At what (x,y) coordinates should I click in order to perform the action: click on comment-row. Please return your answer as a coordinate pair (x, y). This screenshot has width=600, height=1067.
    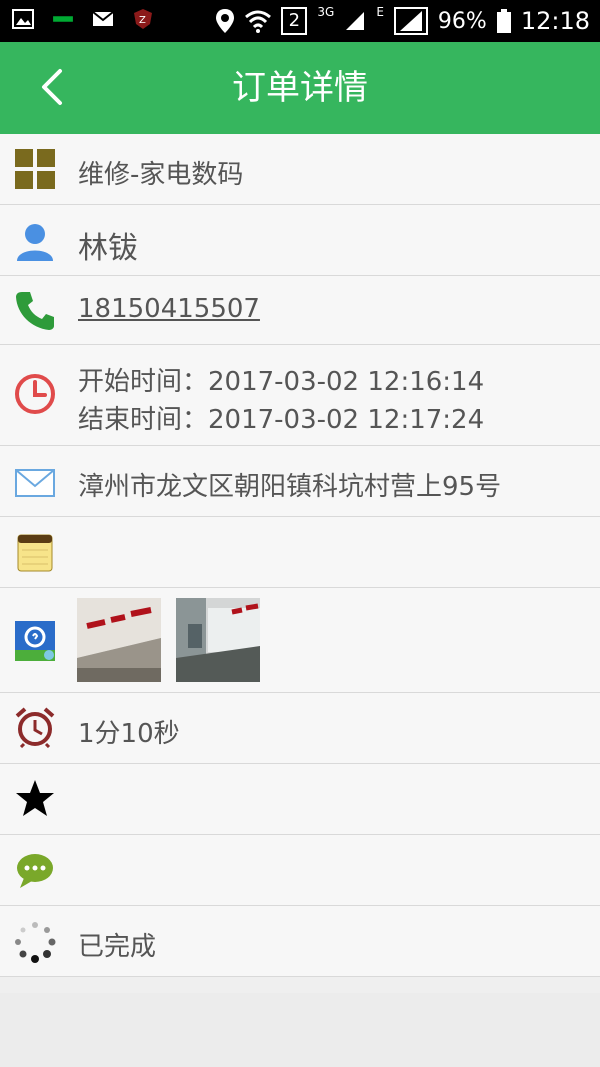
    Looking at the image, I should click on (300, 870).